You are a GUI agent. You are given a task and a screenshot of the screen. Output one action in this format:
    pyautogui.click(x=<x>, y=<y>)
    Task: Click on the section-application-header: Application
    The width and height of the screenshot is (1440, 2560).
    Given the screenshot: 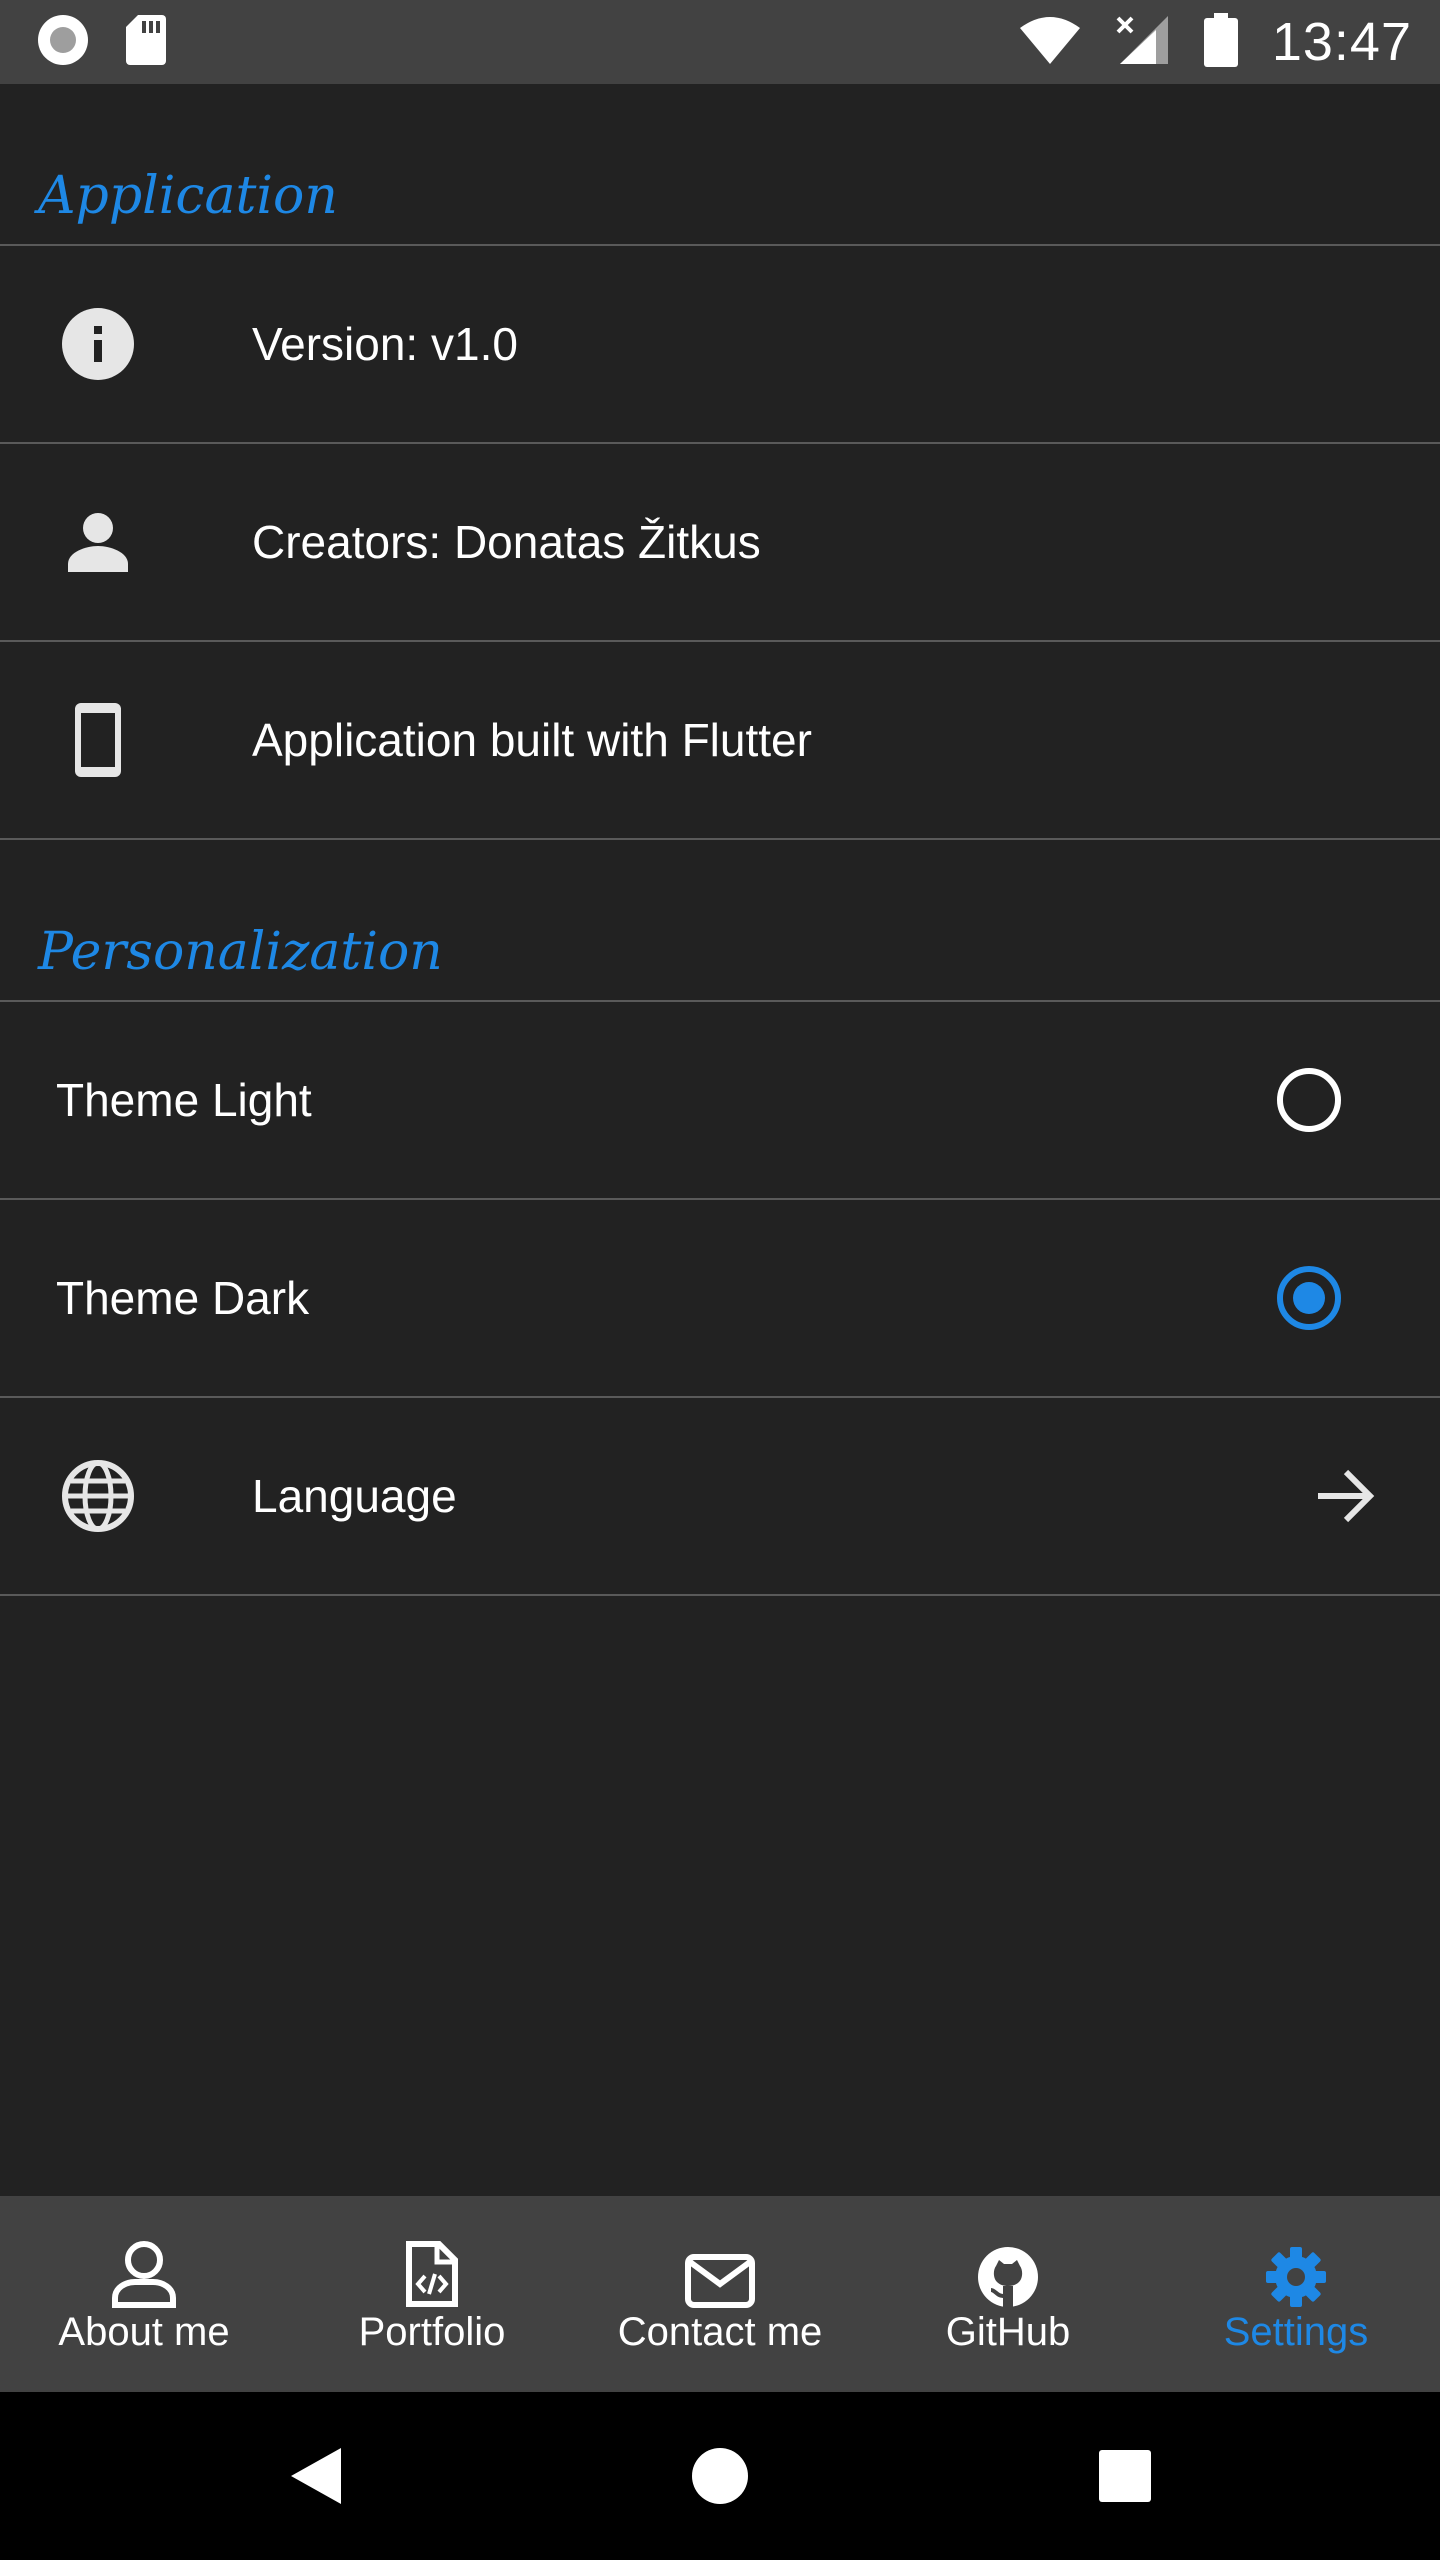 What is the action you would take?
    pyautogui.click(x=720, y=165)
    